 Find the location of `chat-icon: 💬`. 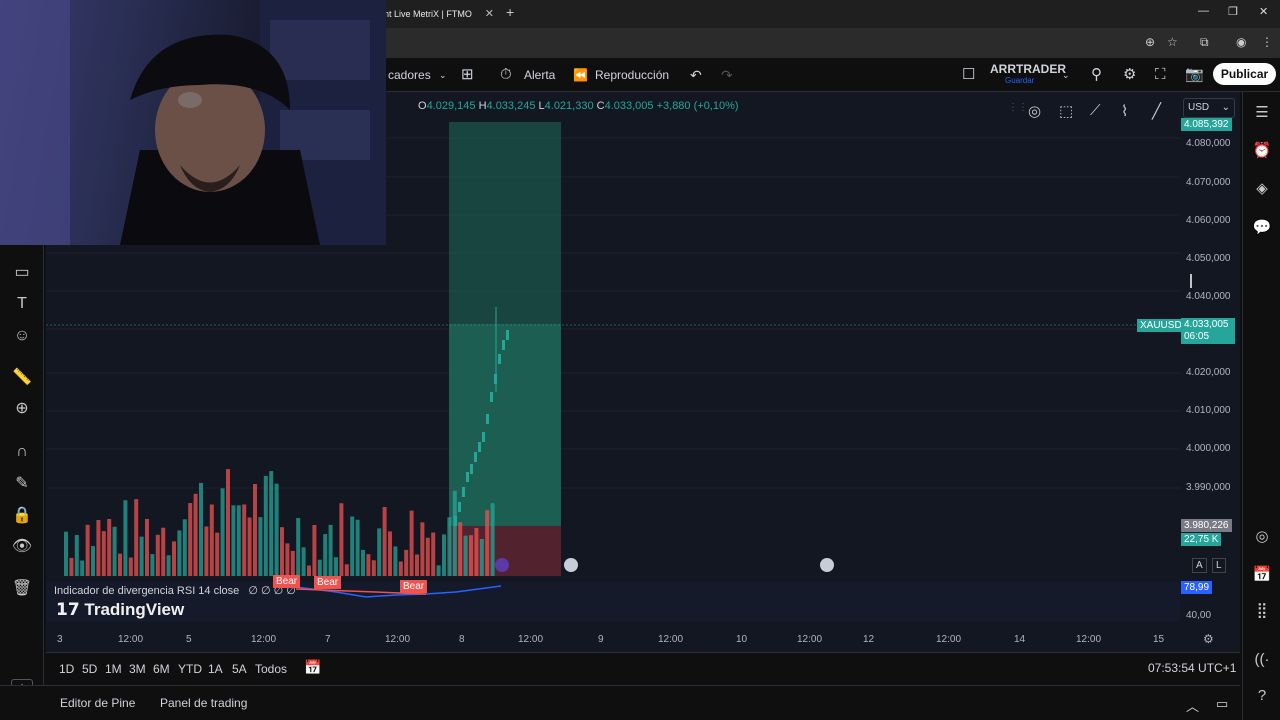

chat-icon: 💬 is located at coordinates (1262, 228).